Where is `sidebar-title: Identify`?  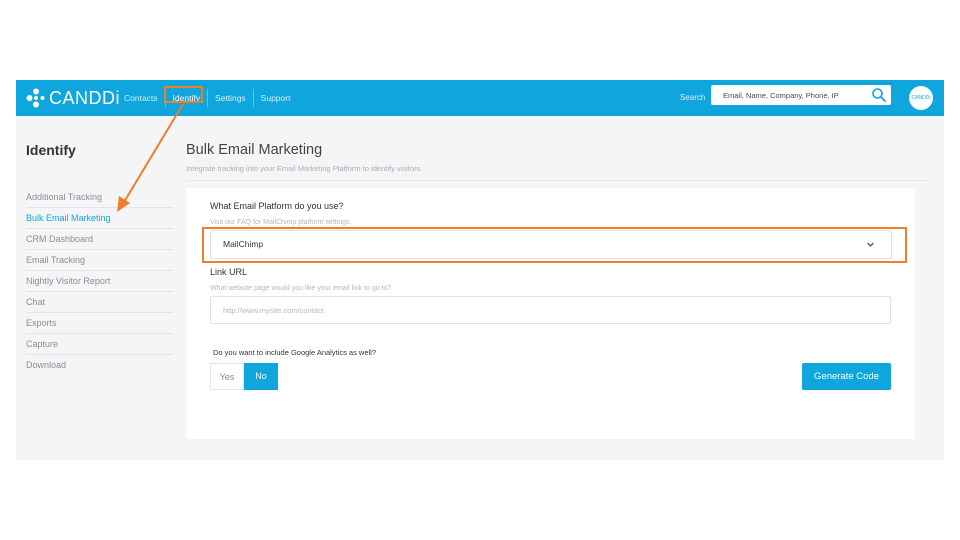
sidebar-title: Identify is located at coordinates (51, 150).